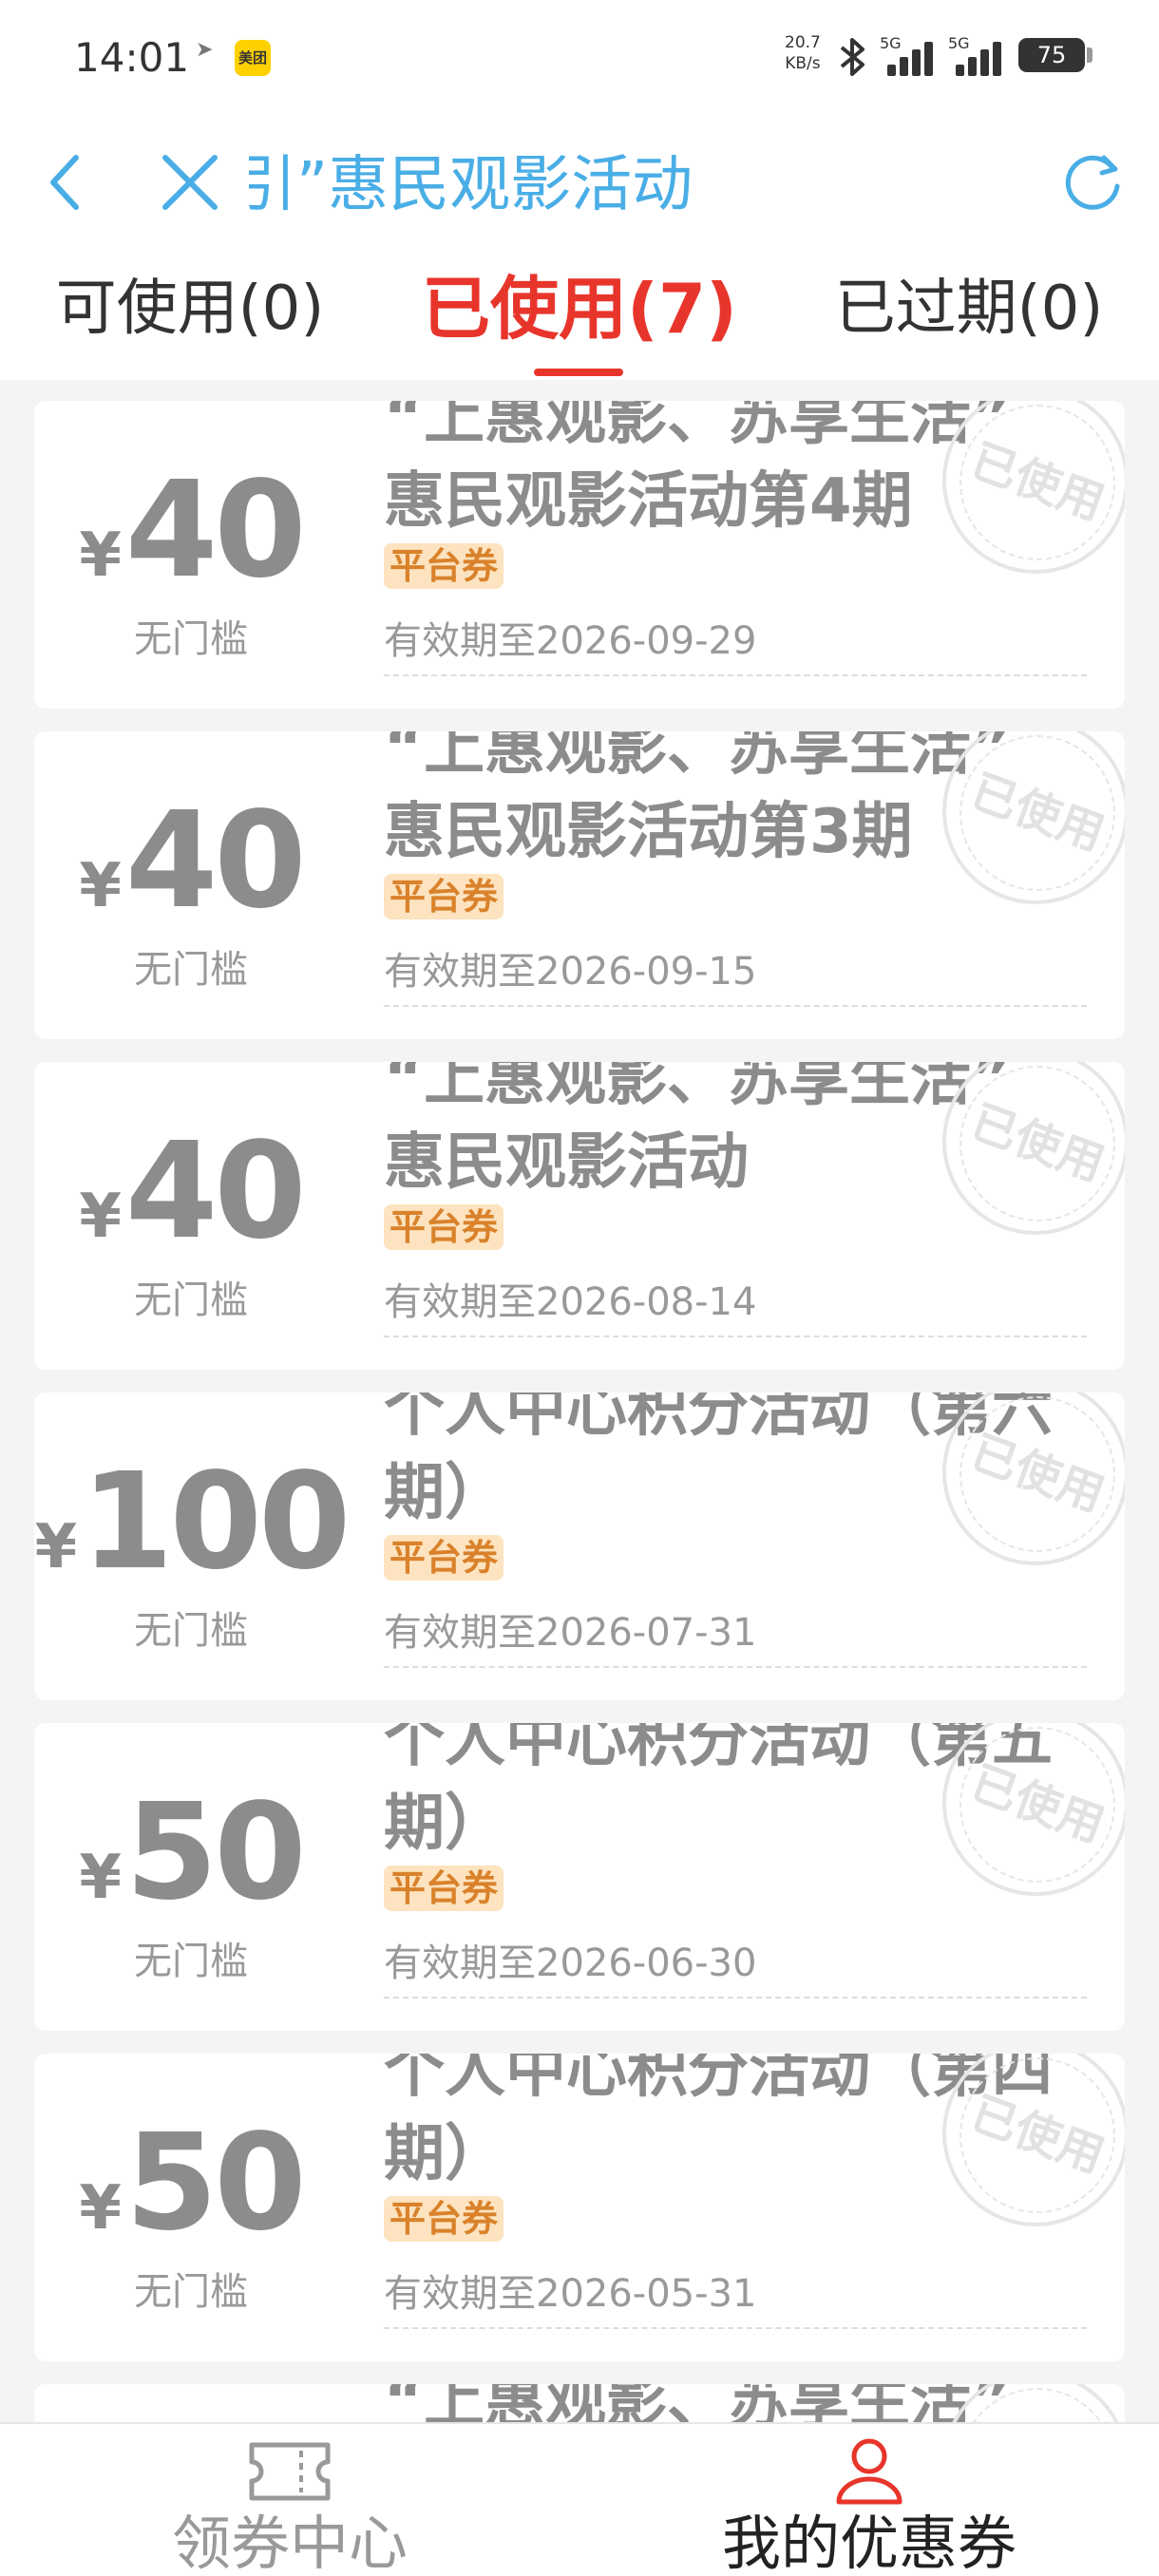 This screenshot has height=2576, width=1159. I want to click on amount-value: 100, so click(216, 1522).